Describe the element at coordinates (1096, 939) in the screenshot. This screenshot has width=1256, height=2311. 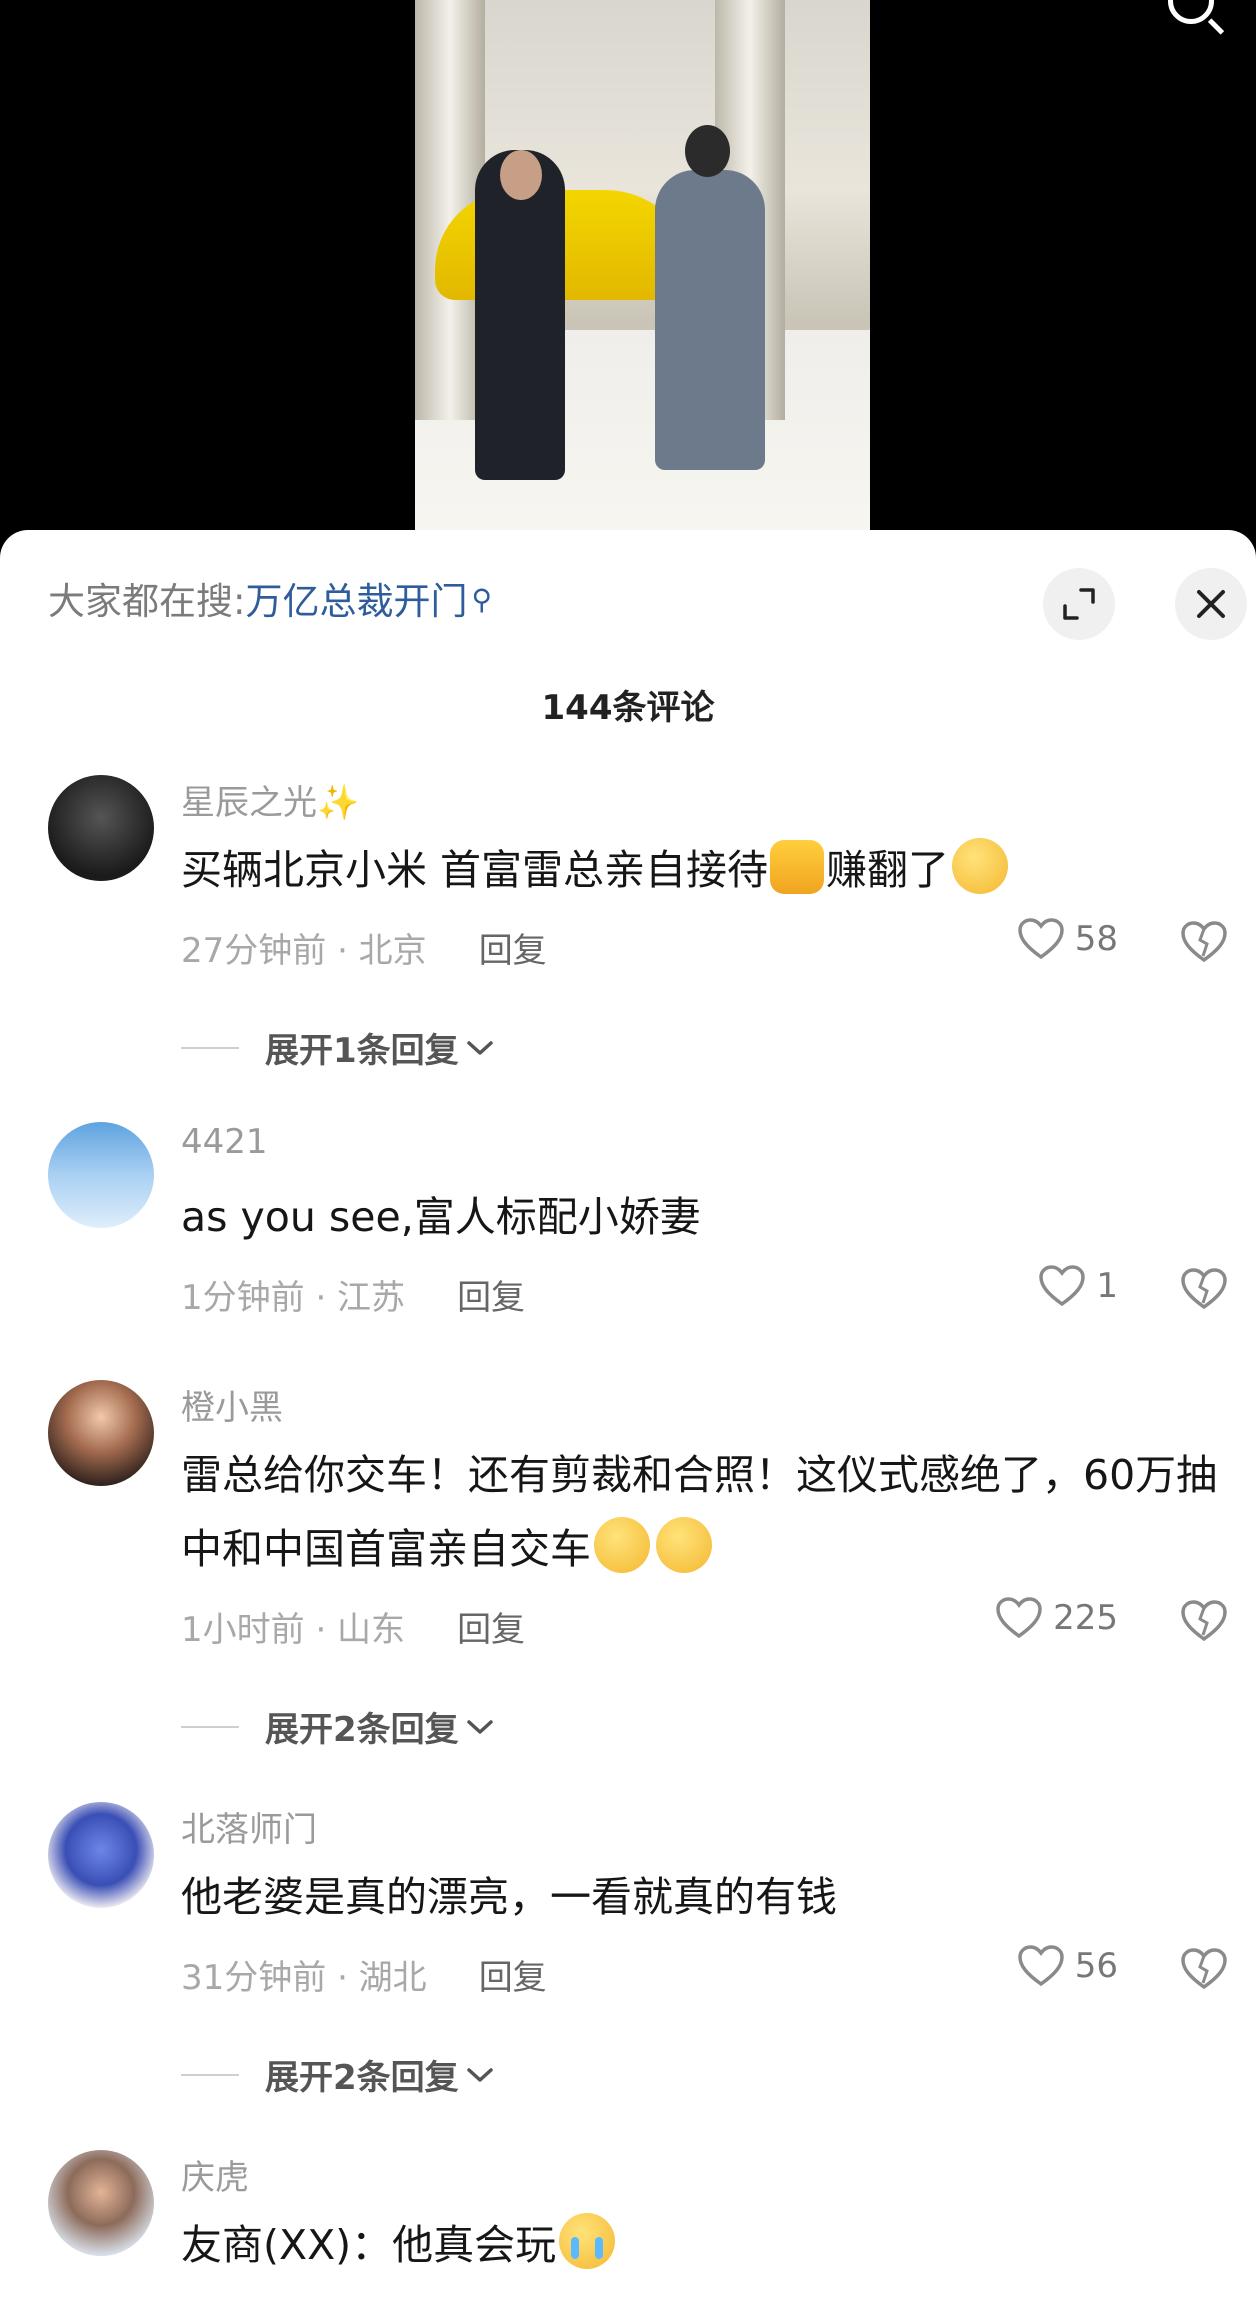
I see `like-count: 58` at that location.